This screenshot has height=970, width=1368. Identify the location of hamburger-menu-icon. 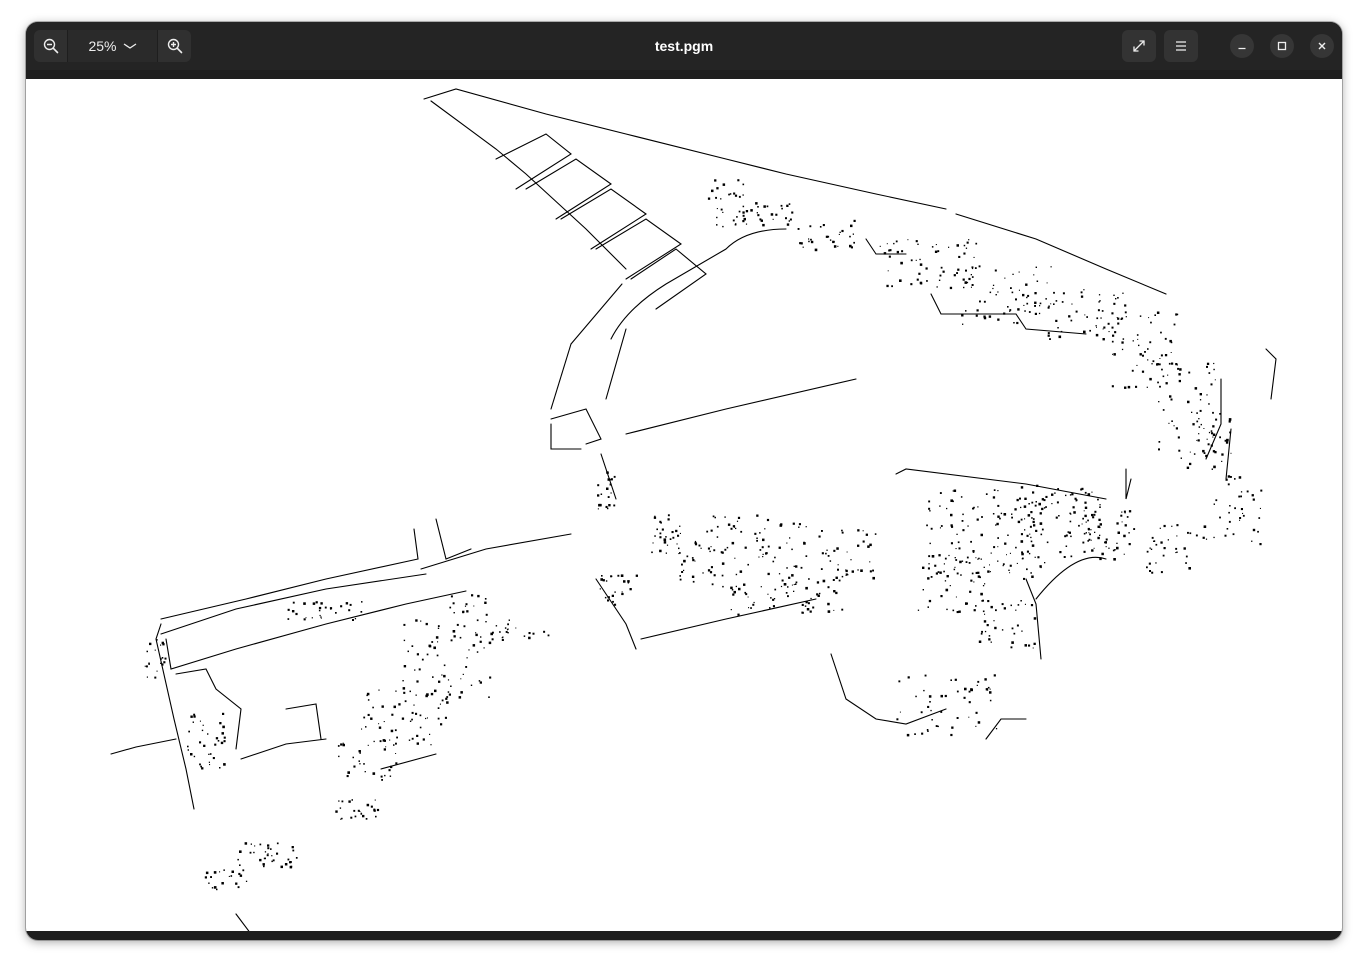
(1181, 46).